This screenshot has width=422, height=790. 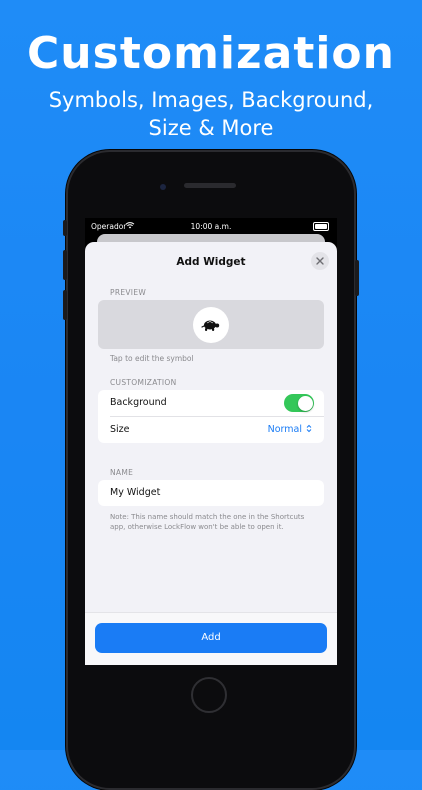 I want to click on size-label: Size, so click(x=120, y=429).